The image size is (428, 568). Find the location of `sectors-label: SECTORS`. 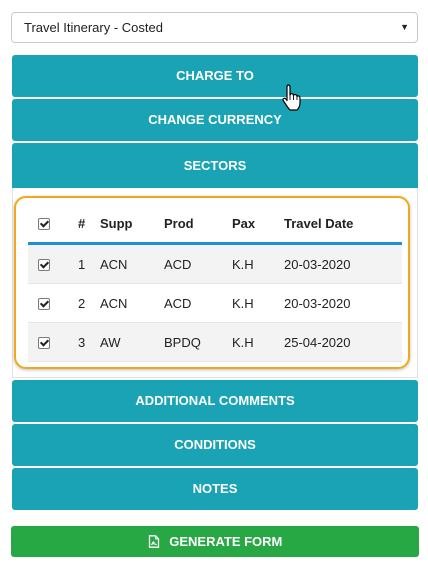

sectors-label: SECTORS is located at coordinates (215, 165).